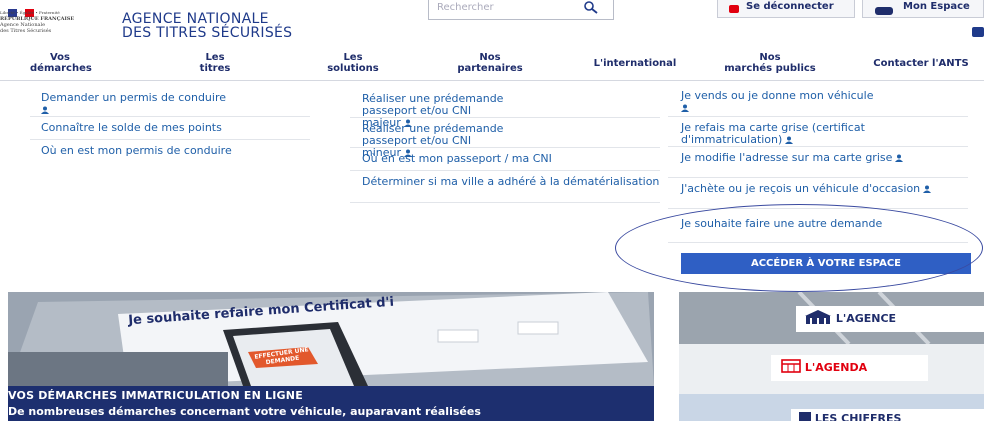 This screenshot has height=421, width=984. What do you see at coordinates (521, 10) in the screenshot?
I see `search-input: Rechercher` at bounding box center [521, 10].